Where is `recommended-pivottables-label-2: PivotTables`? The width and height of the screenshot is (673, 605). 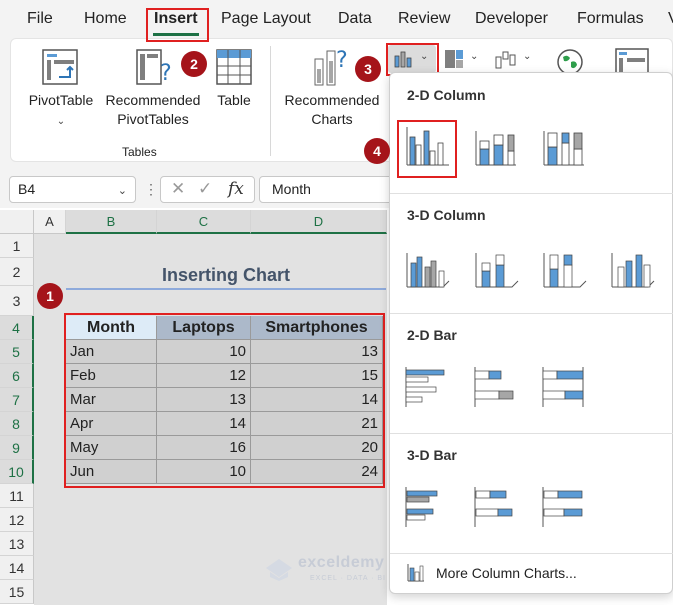
recommended-pivottables-label-2: PivotTables is located at coordinates (153, 119).